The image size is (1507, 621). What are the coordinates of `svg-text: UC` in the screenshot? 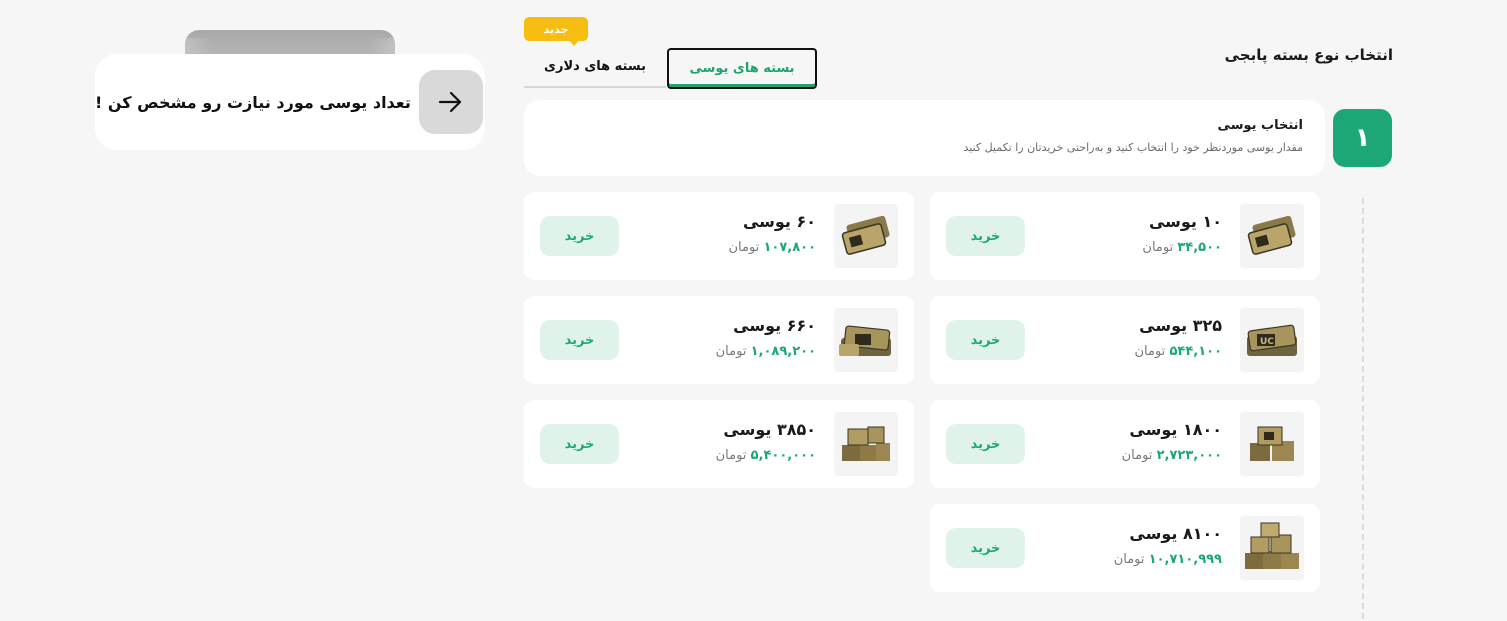 It's located at (1267, 342).